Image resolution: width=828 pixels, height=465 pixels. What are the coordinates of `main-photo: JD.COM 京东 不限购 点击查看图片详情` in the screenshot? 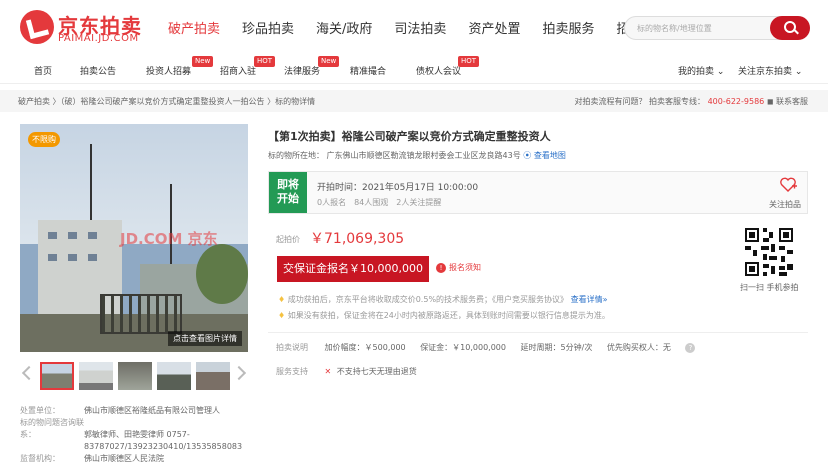 It's located at (134, 238).